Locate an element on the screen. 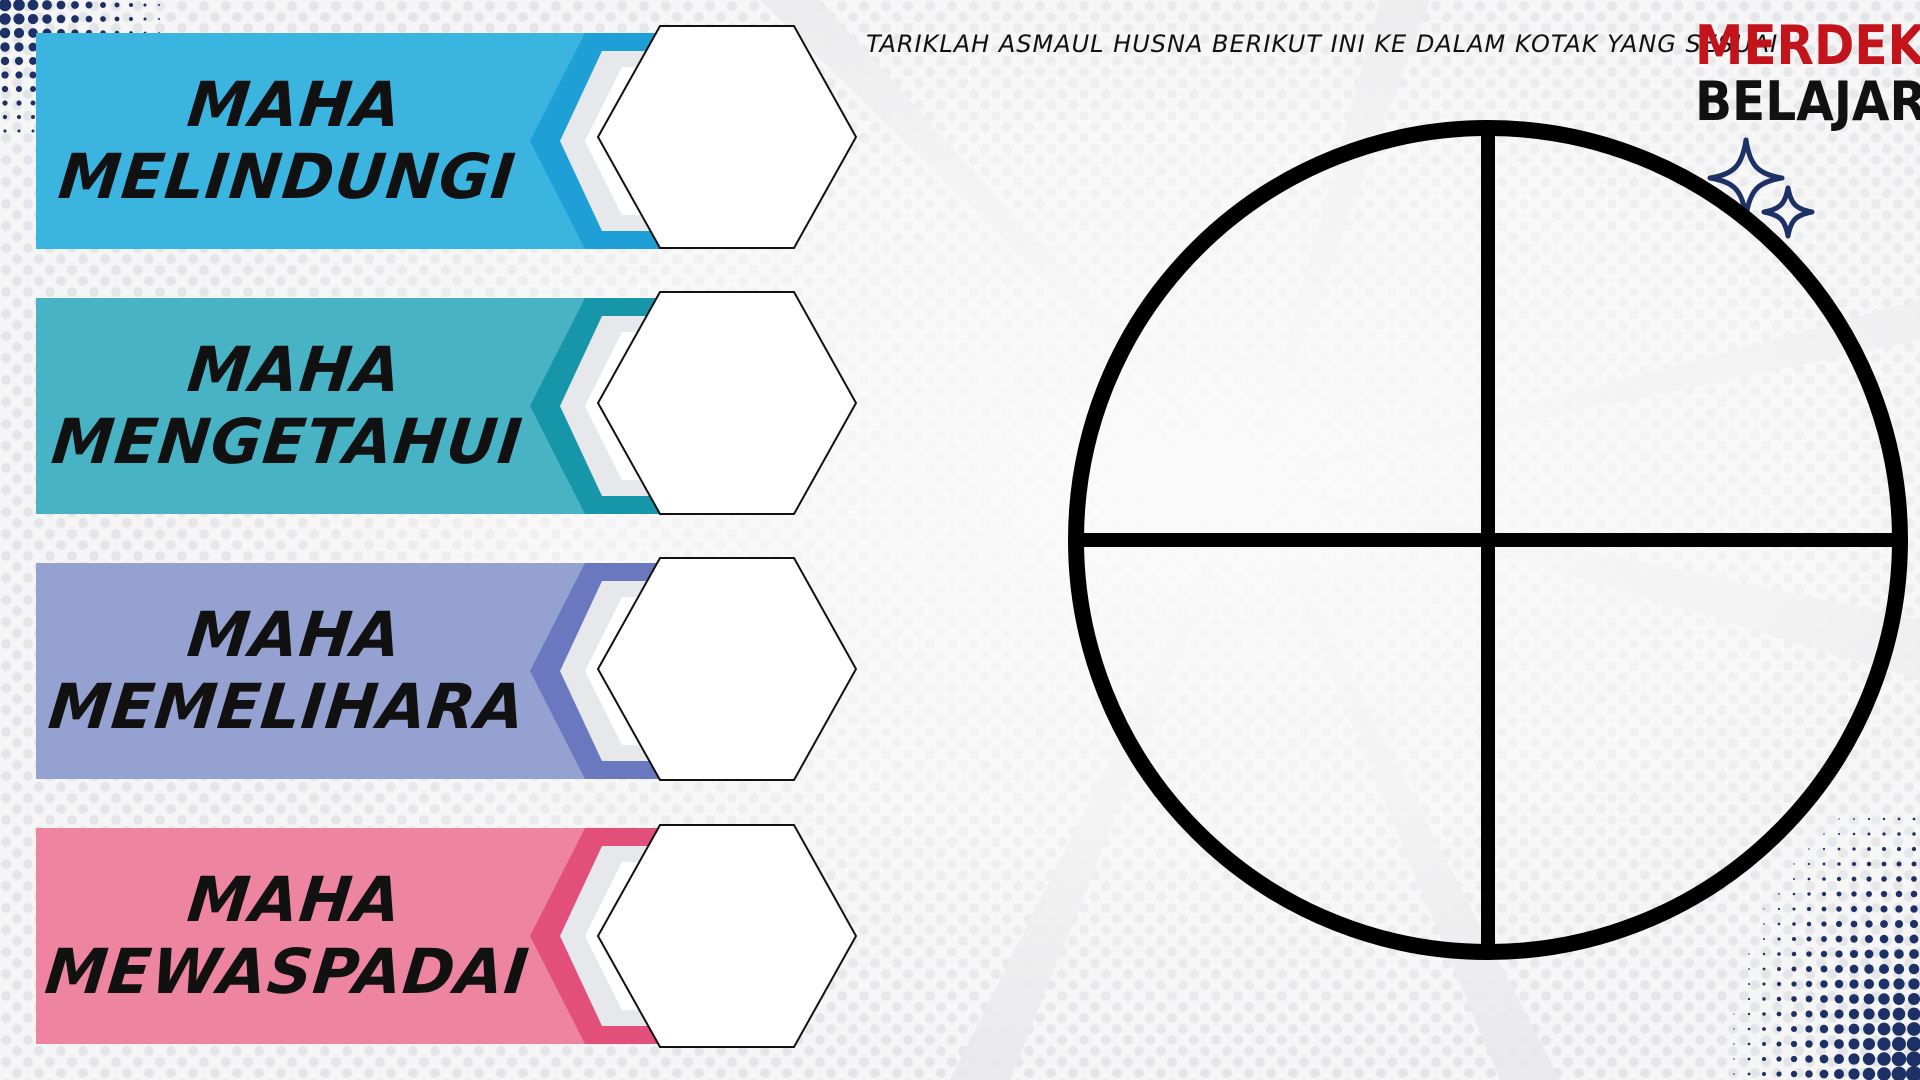 This screenshot has width=1920, height=1080. banner-maha-mewaspadai: MAHA MEWASPADAI is located at coordinates (321, 936).